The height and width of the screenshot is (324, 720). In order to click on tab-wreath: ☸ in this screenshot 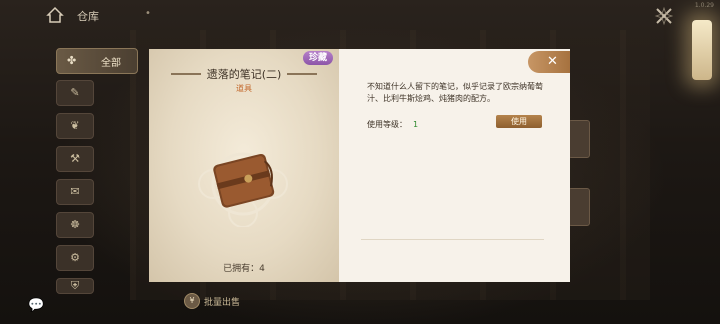, I will do `click(75, 225)`.